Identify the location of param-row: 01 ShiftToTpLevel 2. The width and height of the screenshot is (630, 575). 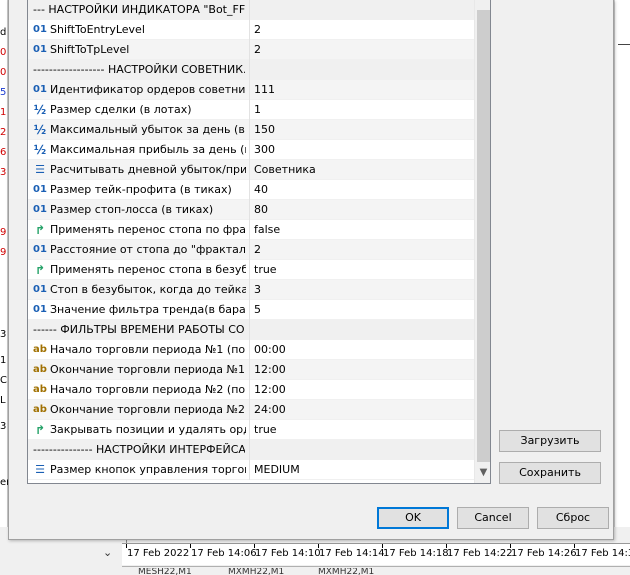
(251, 50).